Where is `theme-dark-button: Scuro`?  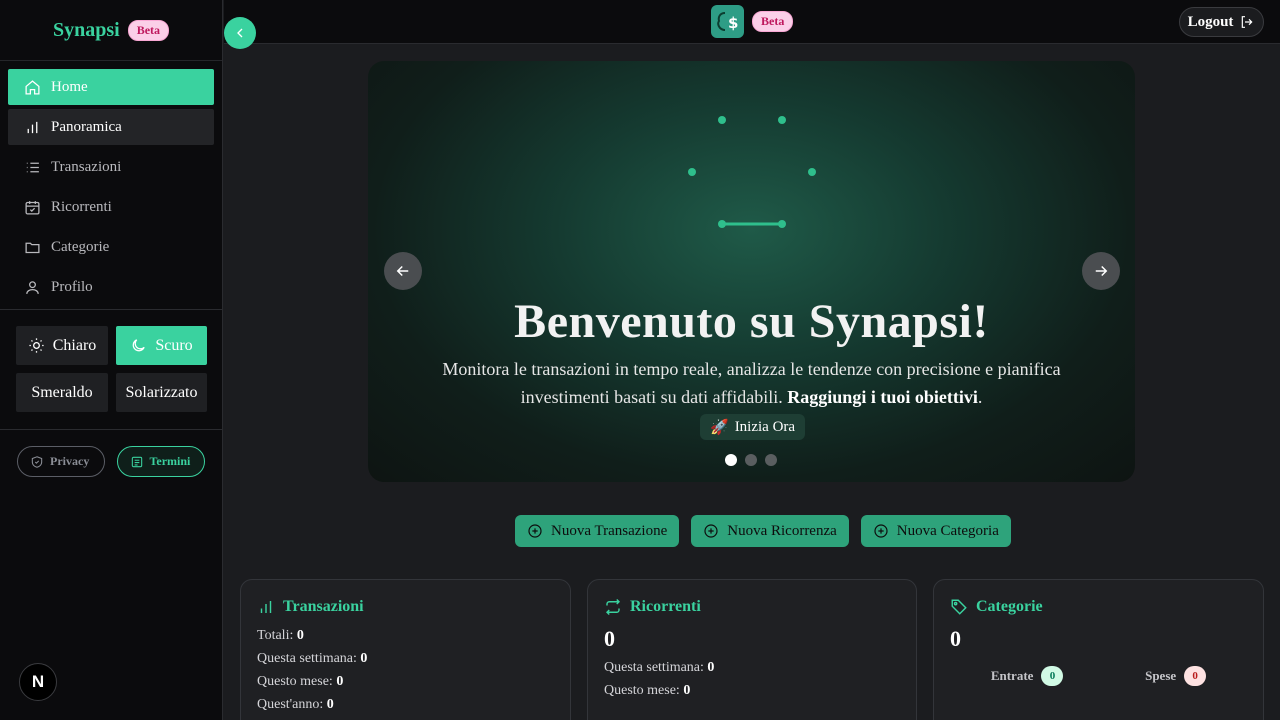
theme-dark-button: Scuro is located at coordinates (161, 345).